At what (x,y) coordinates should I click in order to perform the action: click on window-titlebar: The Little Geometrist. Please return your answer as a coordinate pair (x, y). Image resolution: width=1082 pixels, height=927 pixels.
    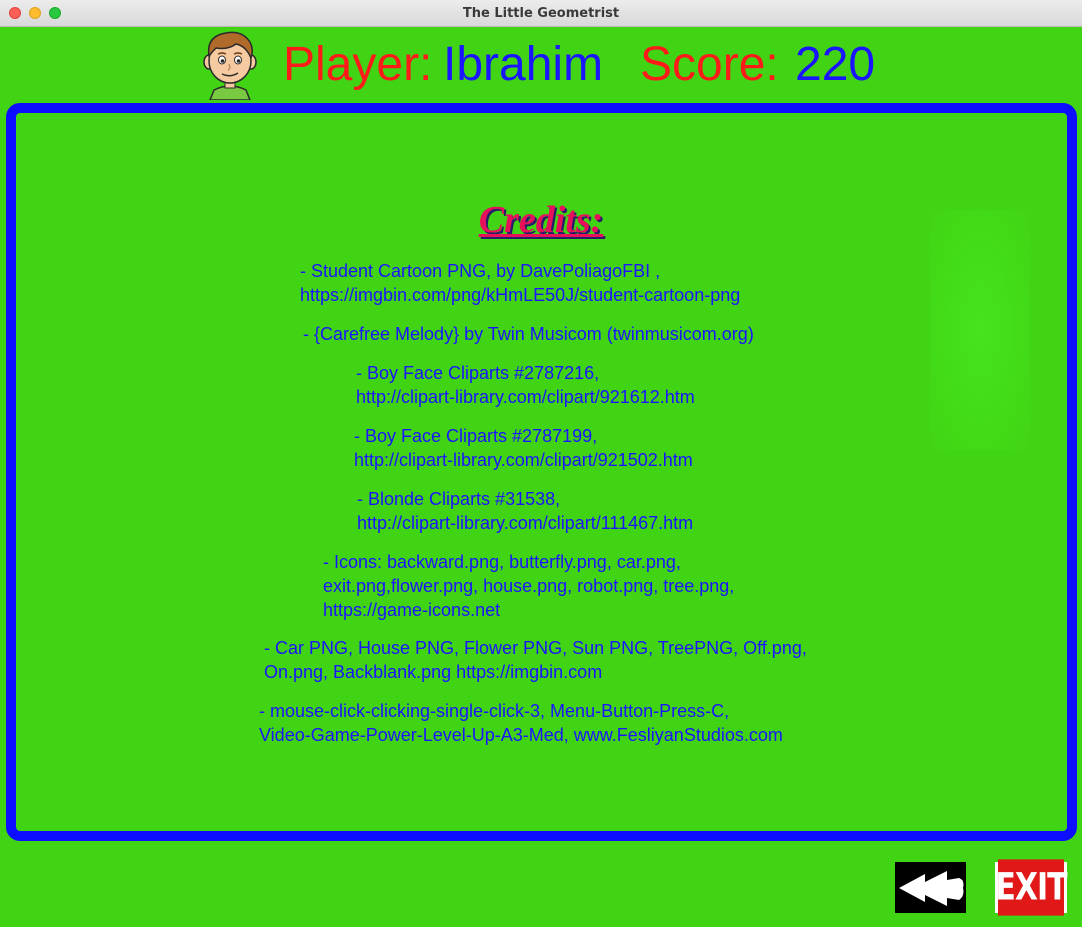
    Looking at the image, I should click on (541, 13).